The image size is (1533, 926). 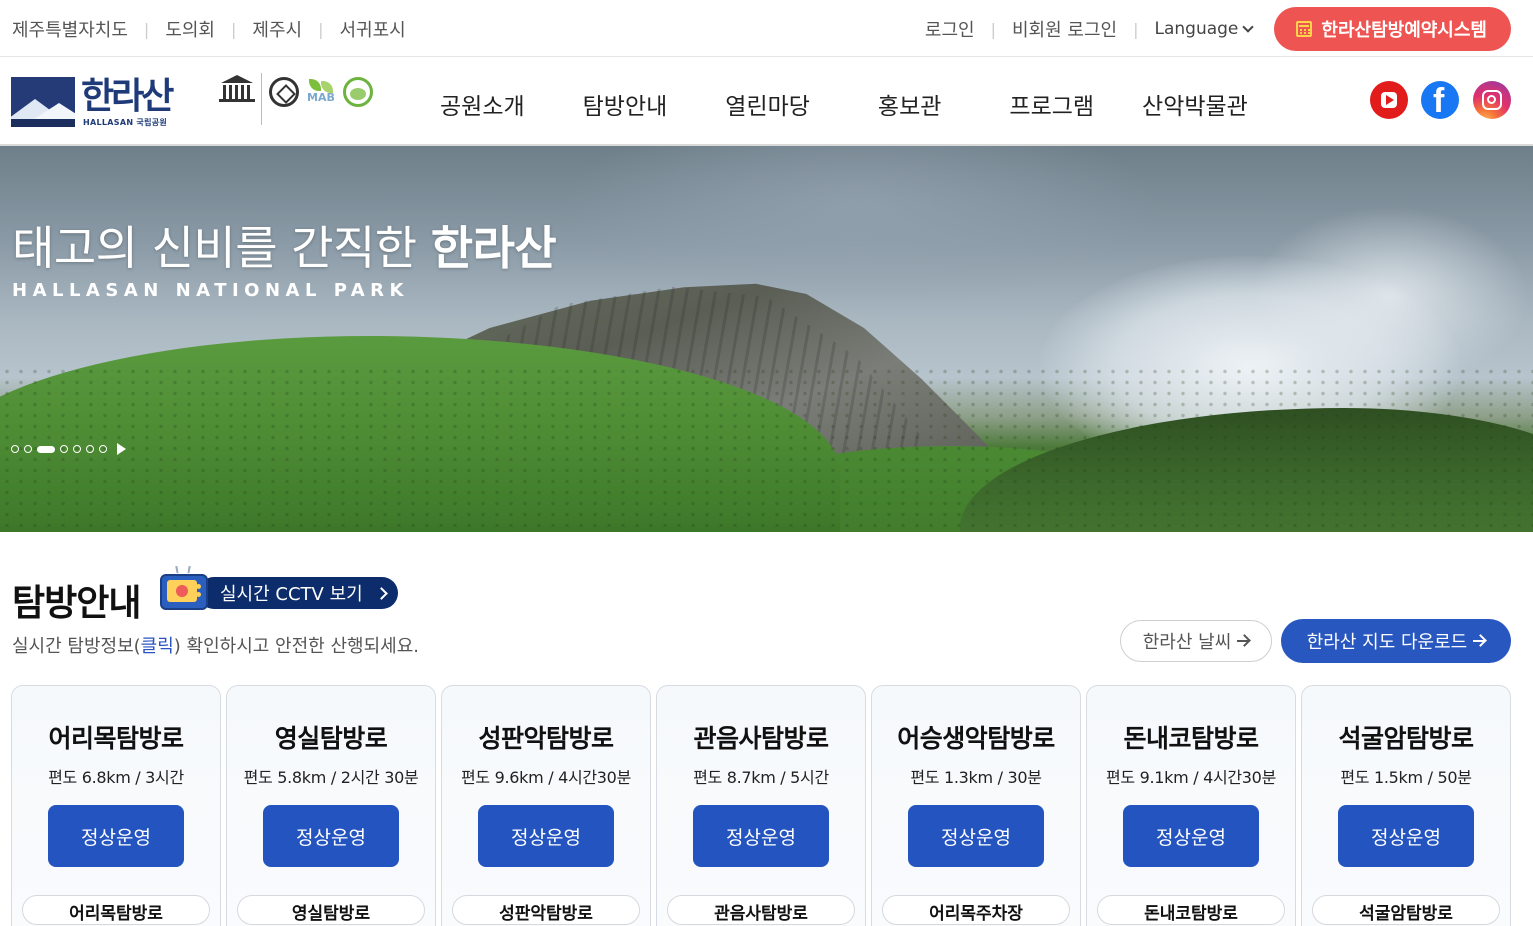 What do you see at coordinates (1196, 29) in the screenshot?
I see `language-label: Language` at bounding box center [1196, 29].